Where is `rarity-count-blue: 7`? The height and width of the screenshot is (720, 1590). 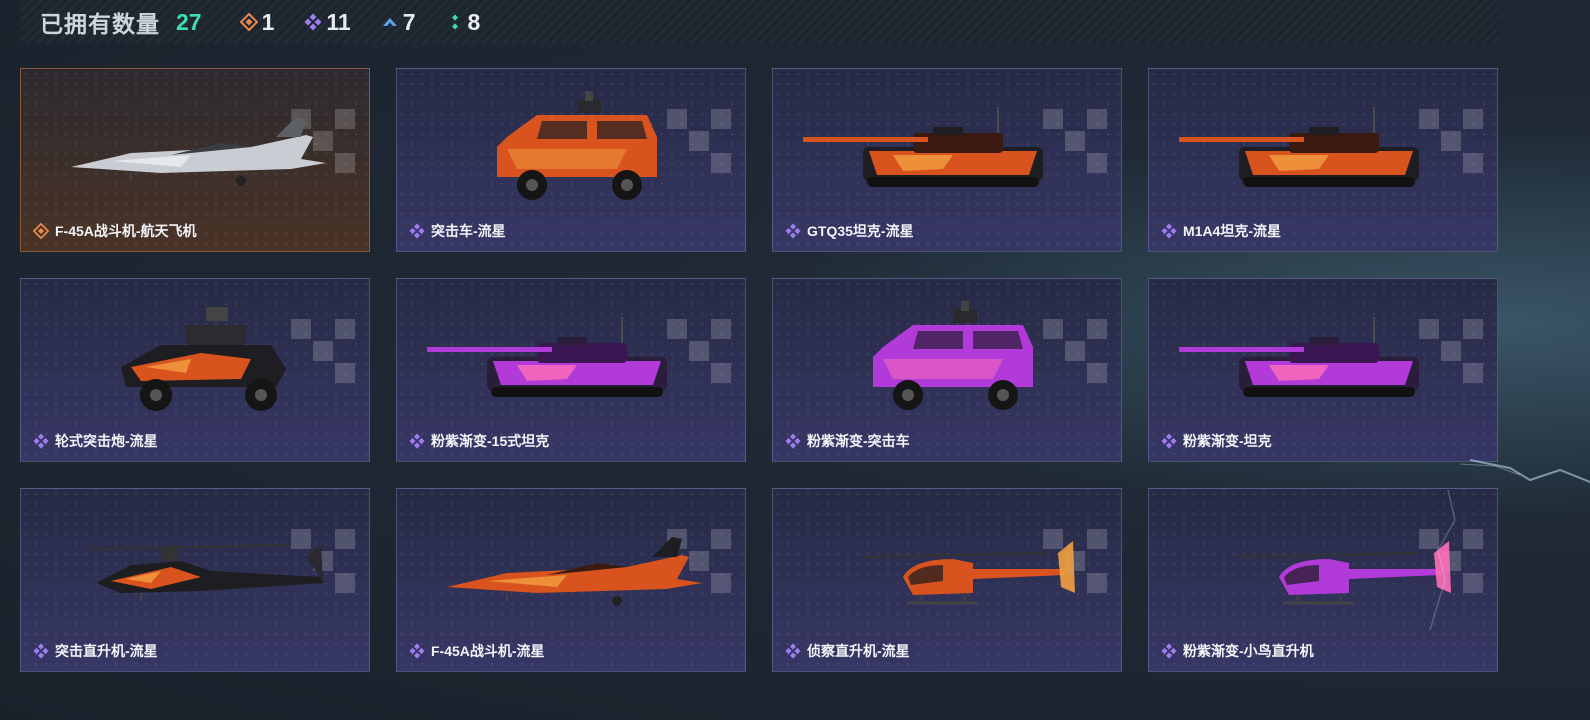
rarity-count-blue: 7 is located at coordinates (398, 22).